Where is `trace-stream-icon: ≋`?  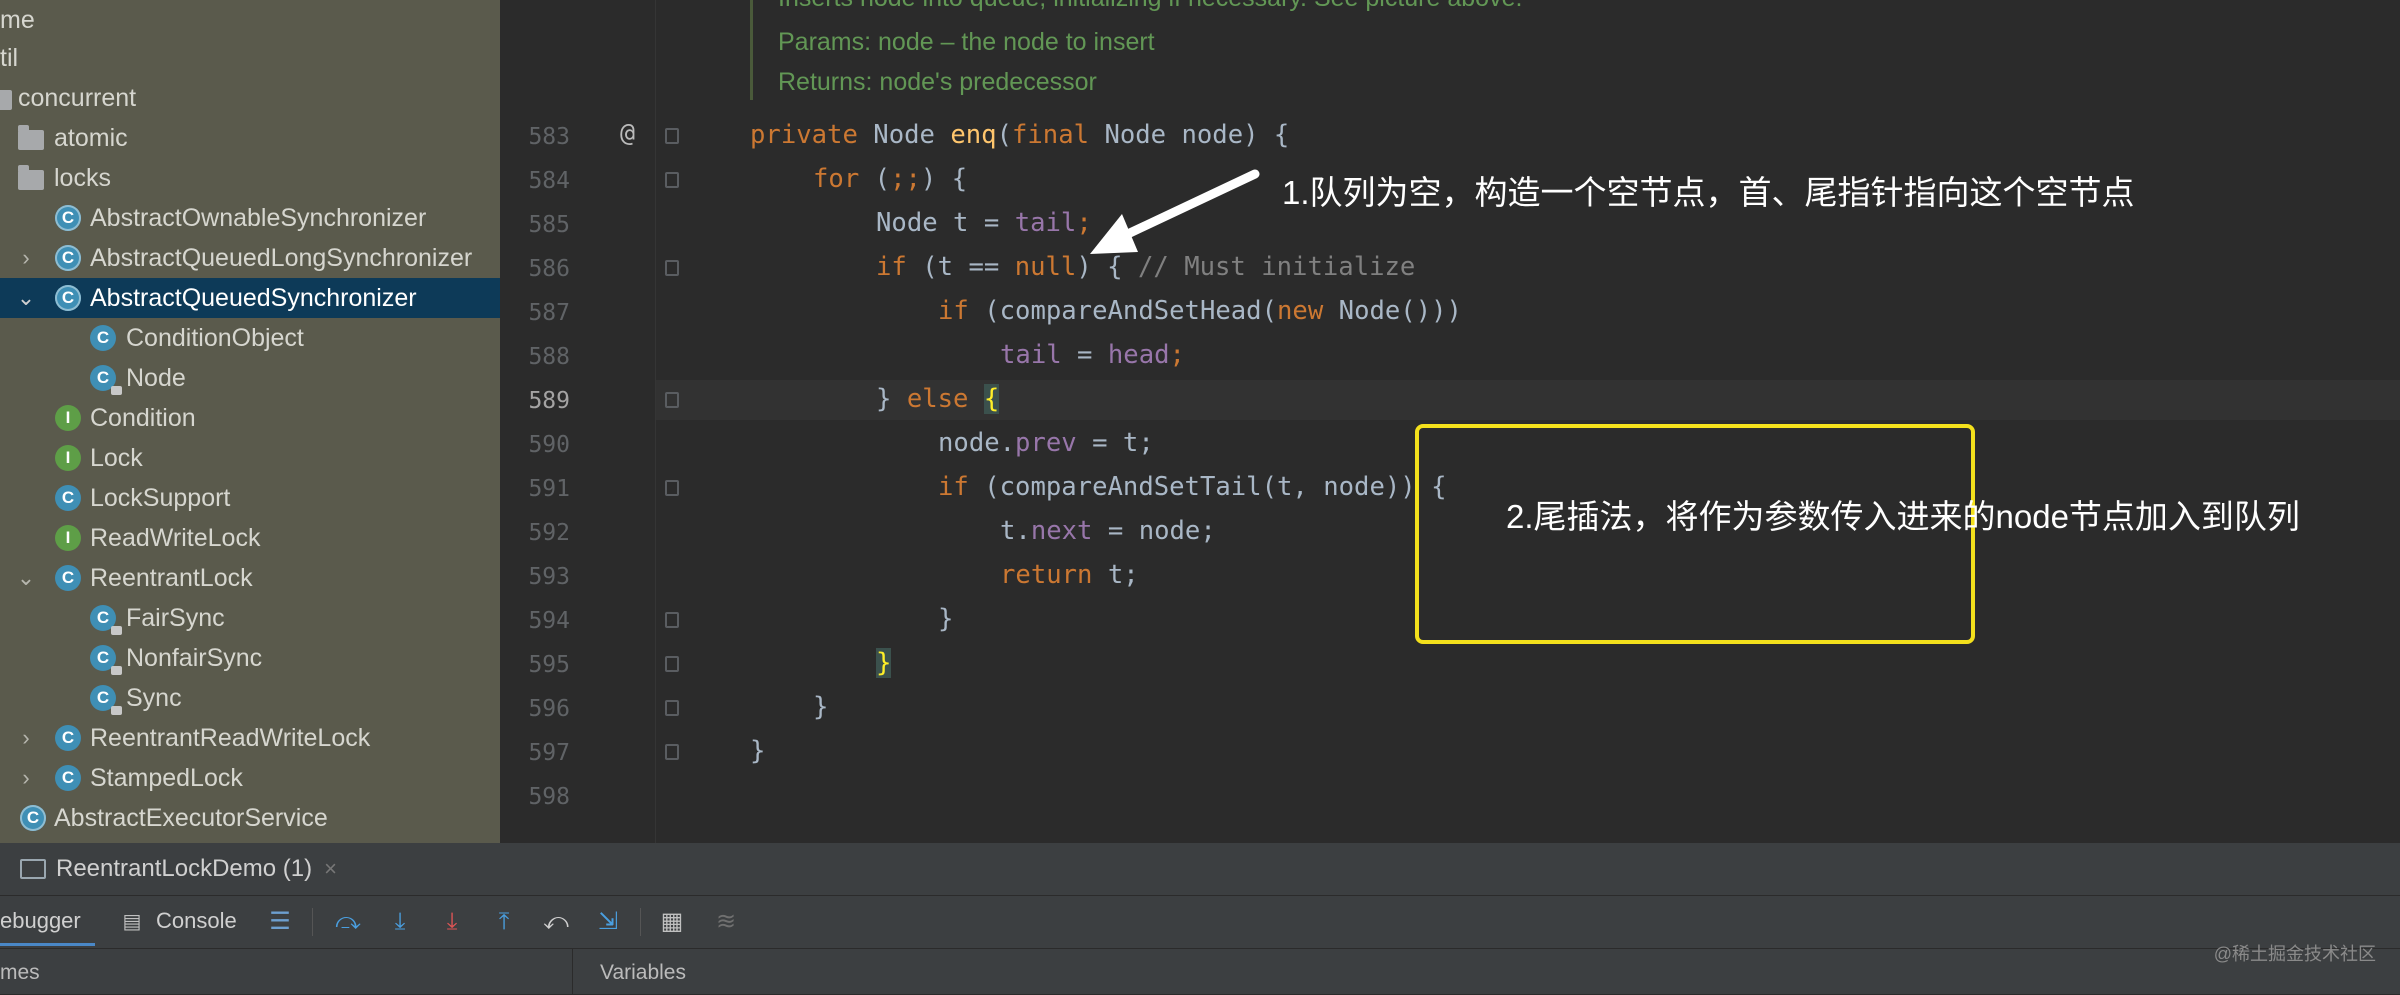 trace-stream-icon: ≋ is located at coordinates (726, 922).